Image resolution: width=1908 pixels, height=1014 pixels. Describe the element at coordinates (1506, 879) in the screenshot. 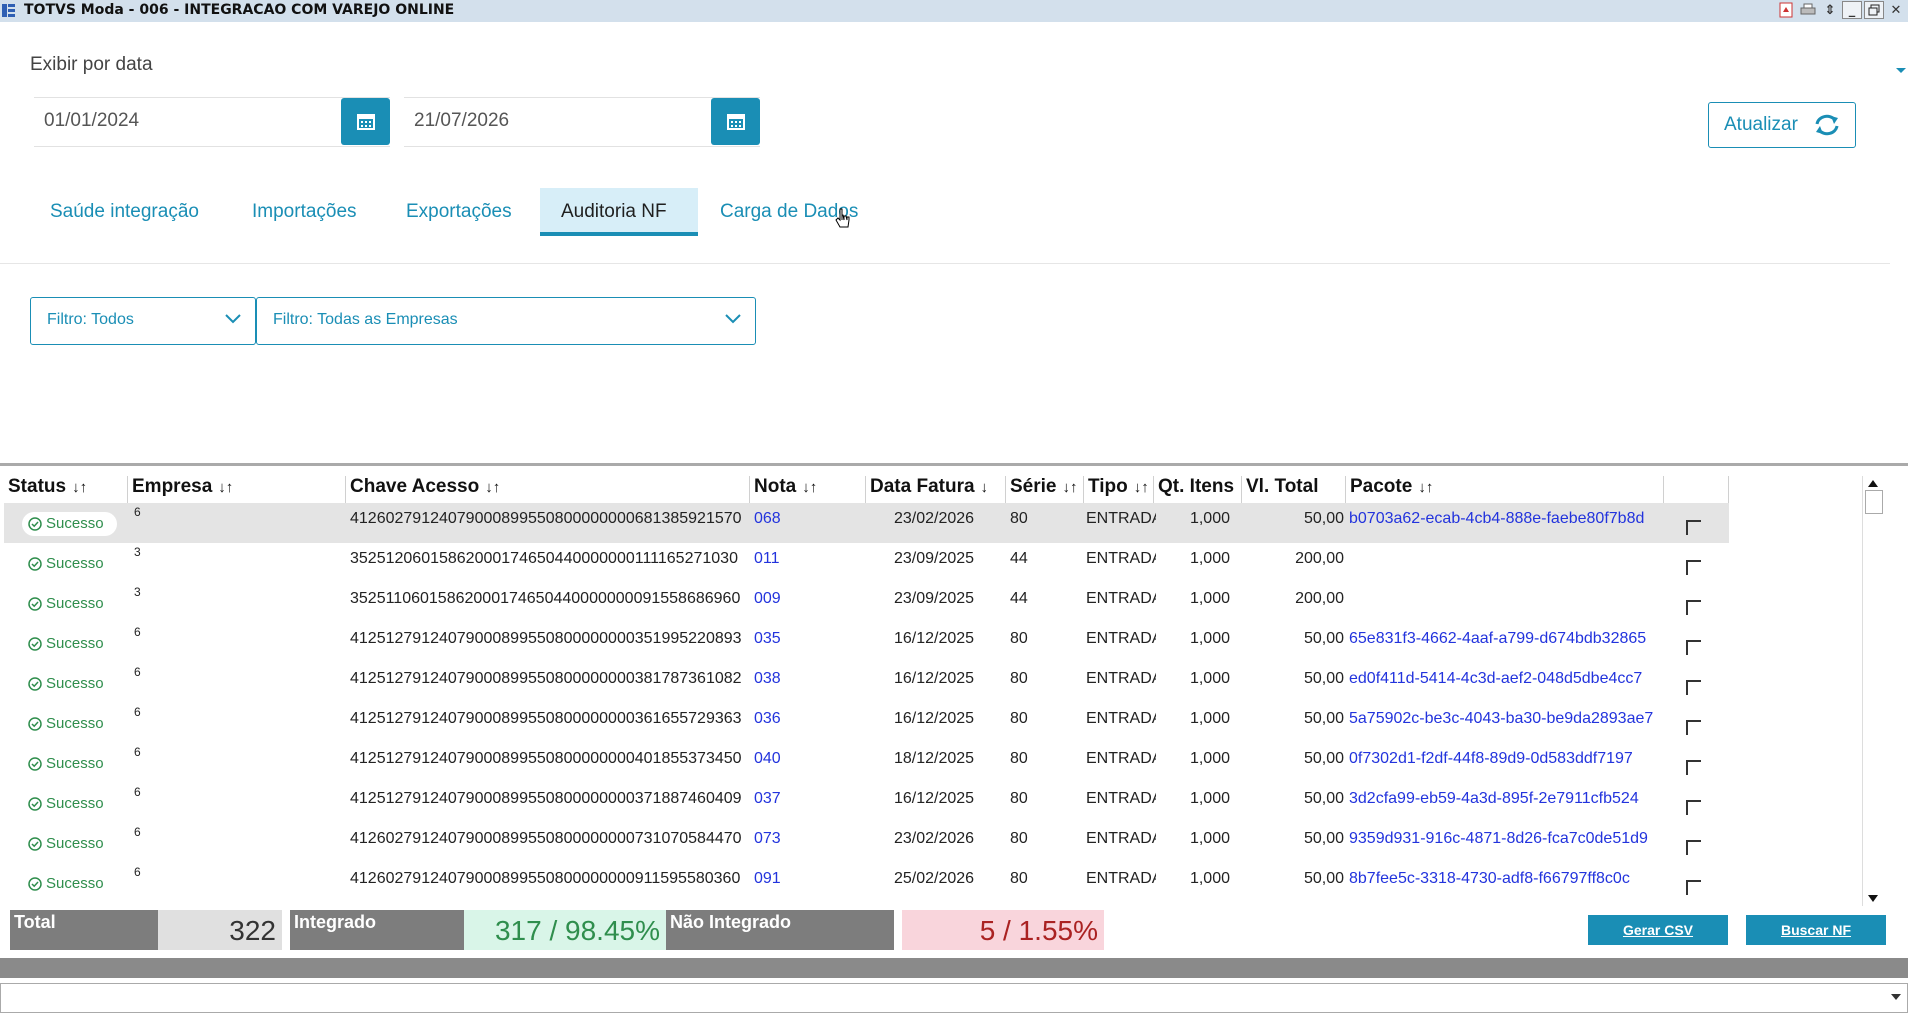

I see `pacote-link: 8b7fee5c-3318-4730-adf8-f66797ff8c0c` at that location.